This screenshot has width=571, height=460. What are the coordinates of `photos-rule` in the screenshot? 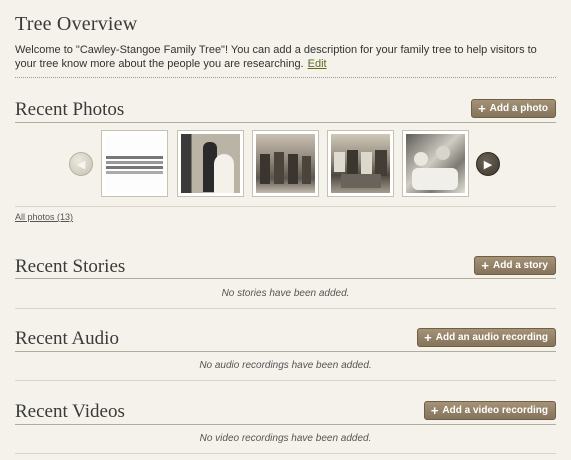 It's located at (285, 122).